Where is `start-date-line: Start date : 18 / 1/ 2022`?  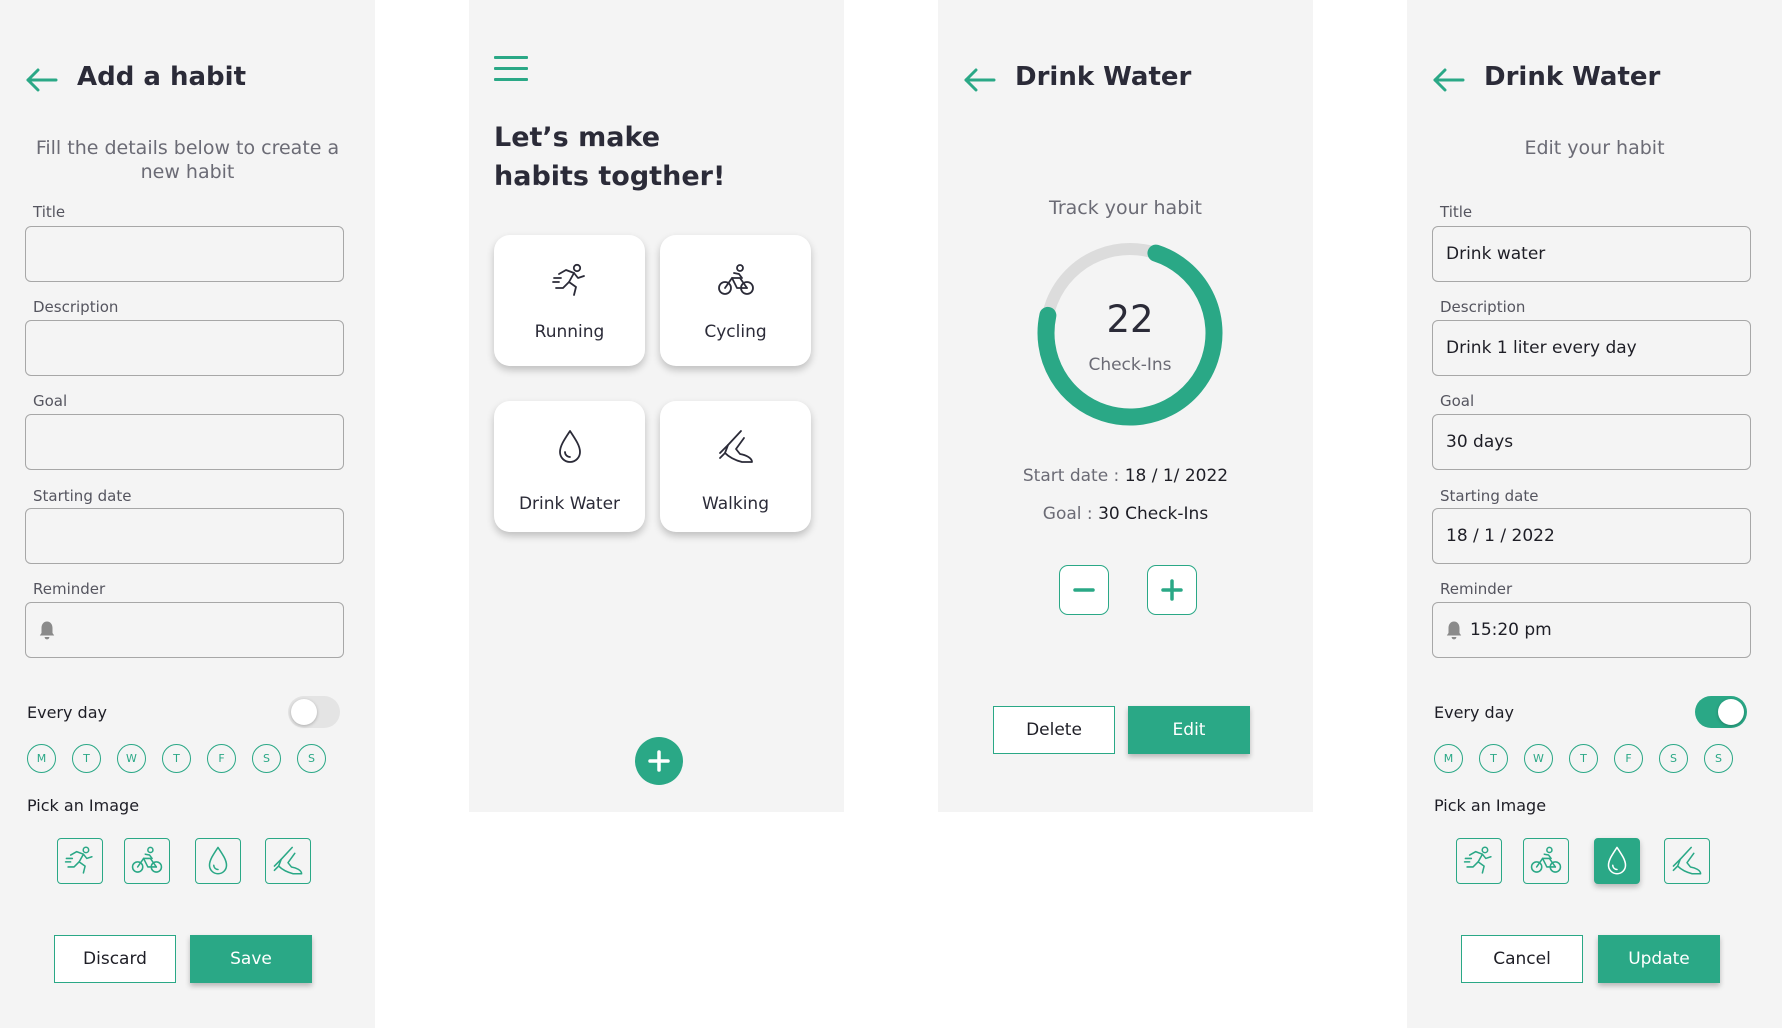
start-date-line: Start date : 18 / 1/ 2022 is located at coordinates (1125, 476).